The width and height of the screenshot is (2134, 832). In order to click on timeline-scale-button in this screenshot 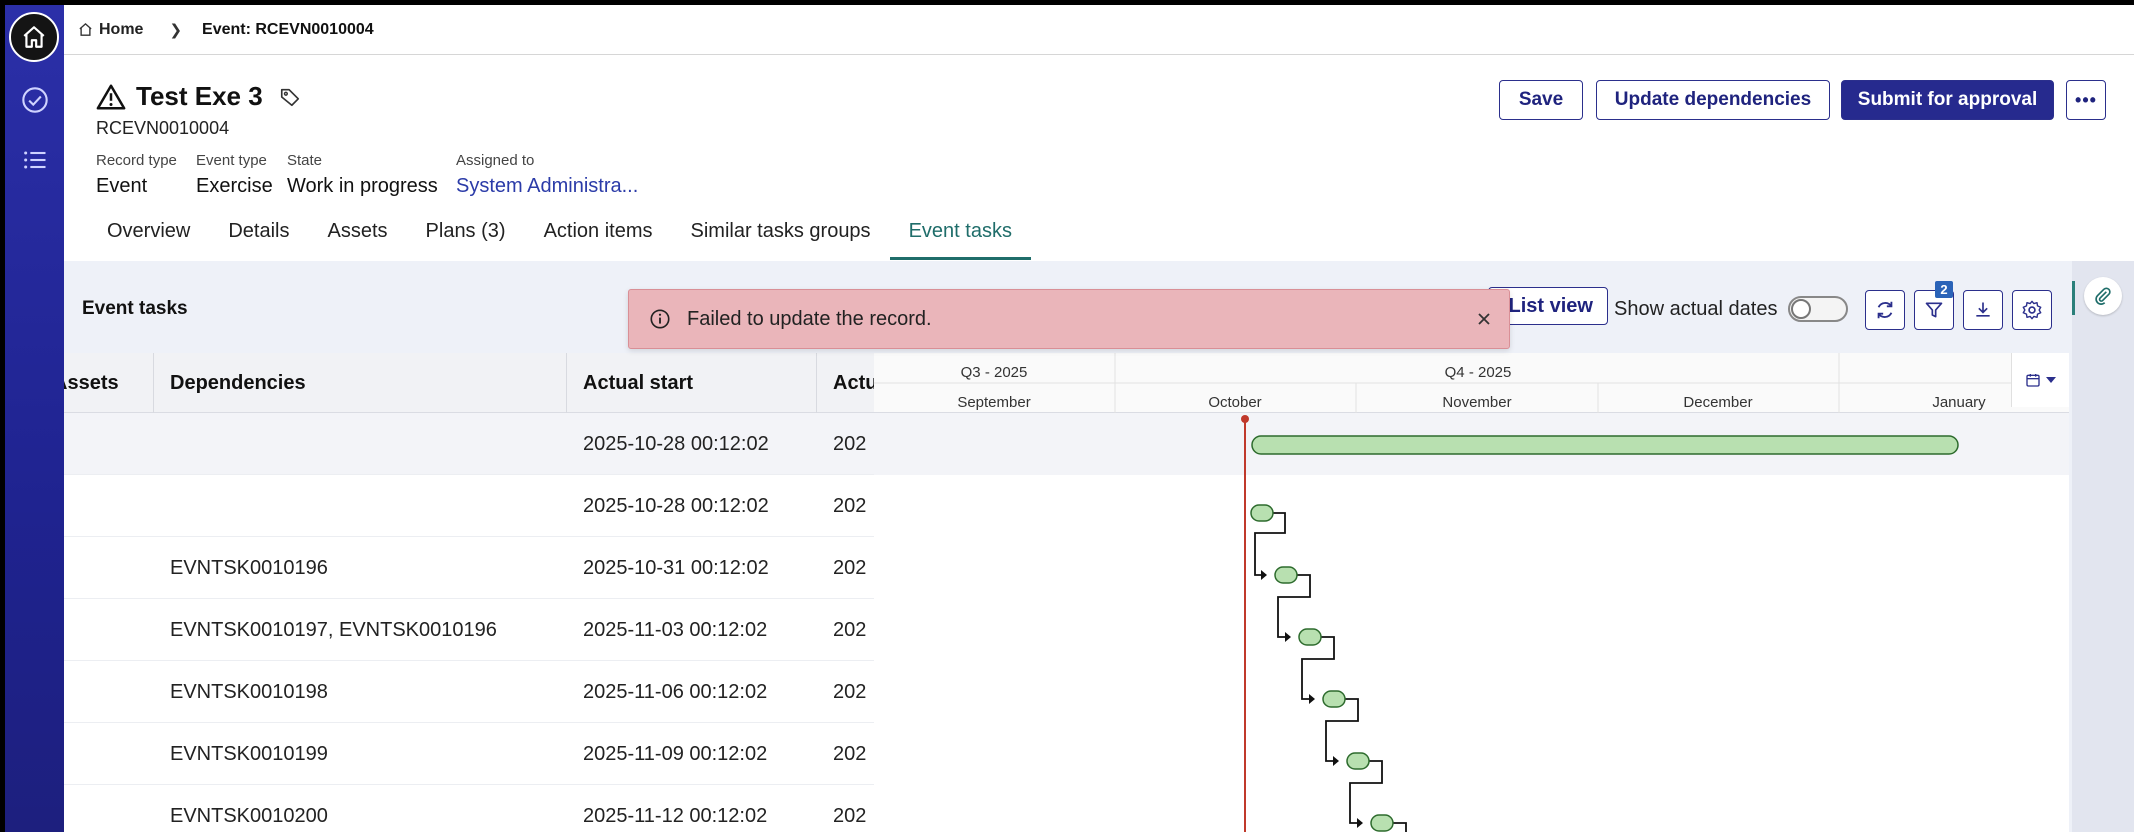, I will do `click(2040, 380)`.